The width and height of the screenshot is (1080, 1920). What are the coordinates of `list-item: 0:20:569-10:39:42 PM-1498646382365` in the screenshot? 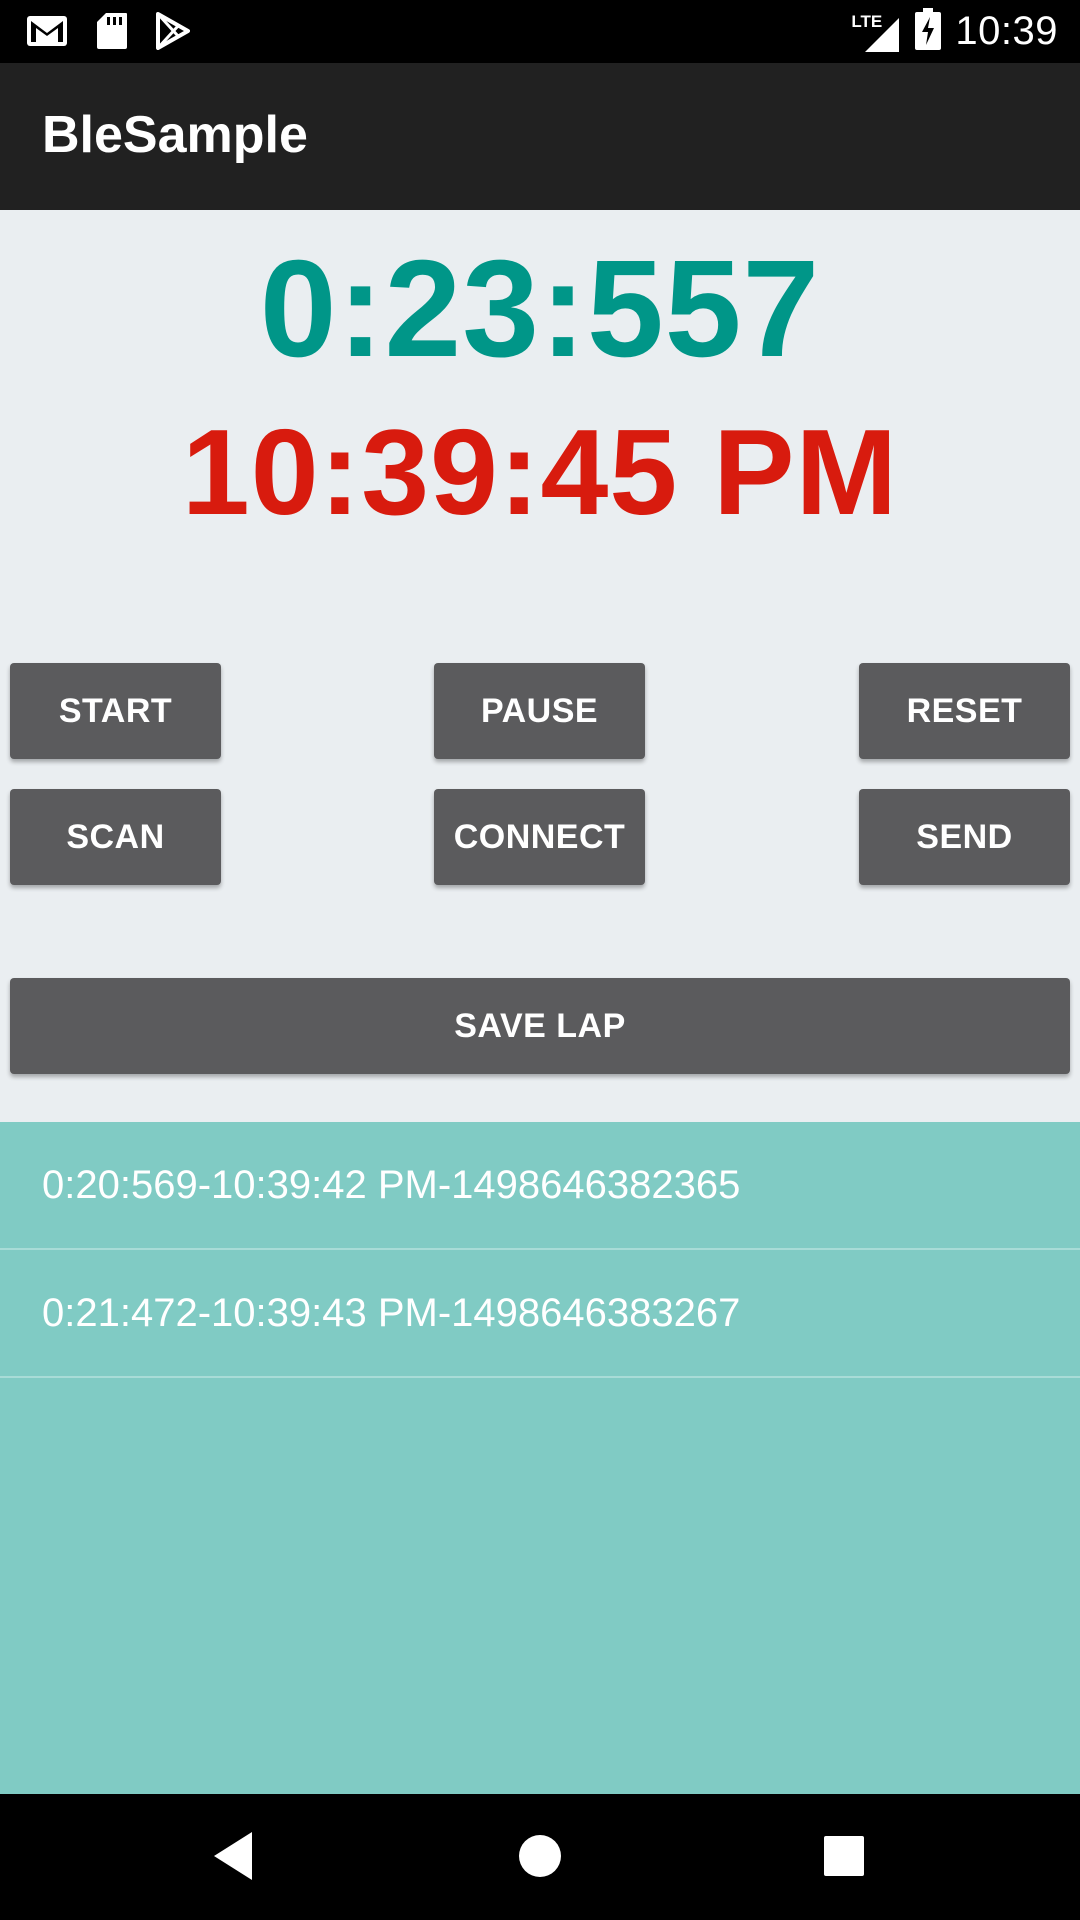 It's located at (540, 1186).